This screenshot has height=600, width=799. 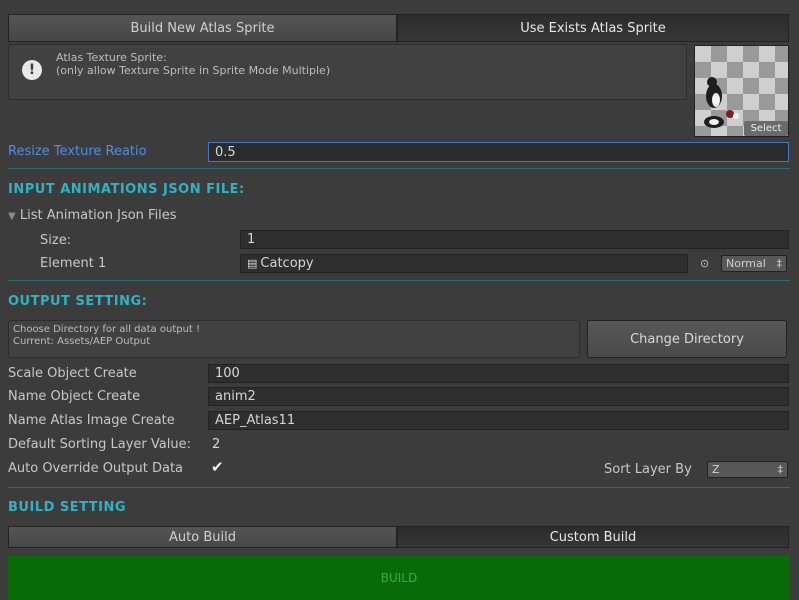 I want to click on sort-layer-by-value: Z, so click(x=716, y=469).